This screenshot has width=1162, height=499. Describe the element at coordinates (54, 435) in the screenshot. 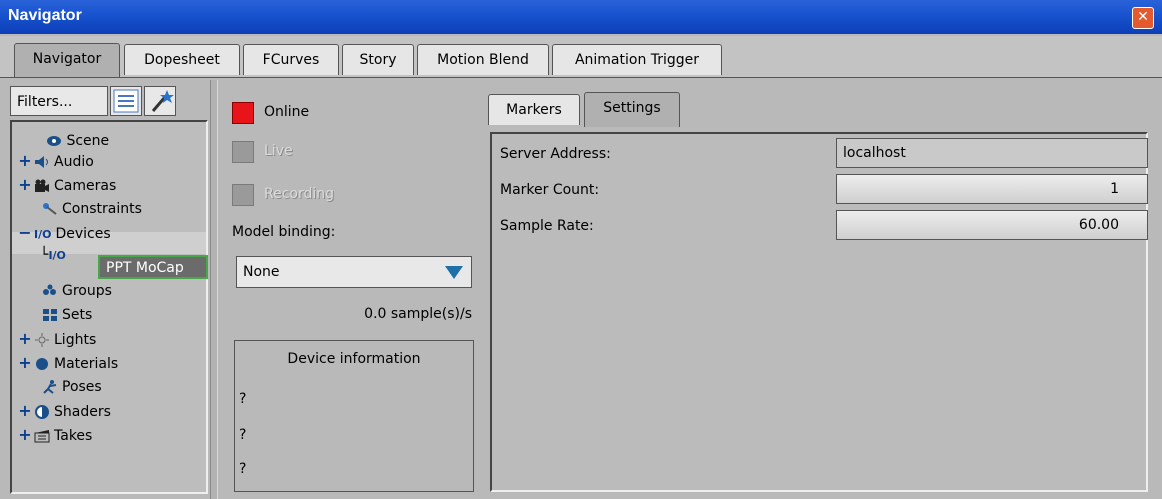

I see `tree-item-takes: + Takes` at that location.